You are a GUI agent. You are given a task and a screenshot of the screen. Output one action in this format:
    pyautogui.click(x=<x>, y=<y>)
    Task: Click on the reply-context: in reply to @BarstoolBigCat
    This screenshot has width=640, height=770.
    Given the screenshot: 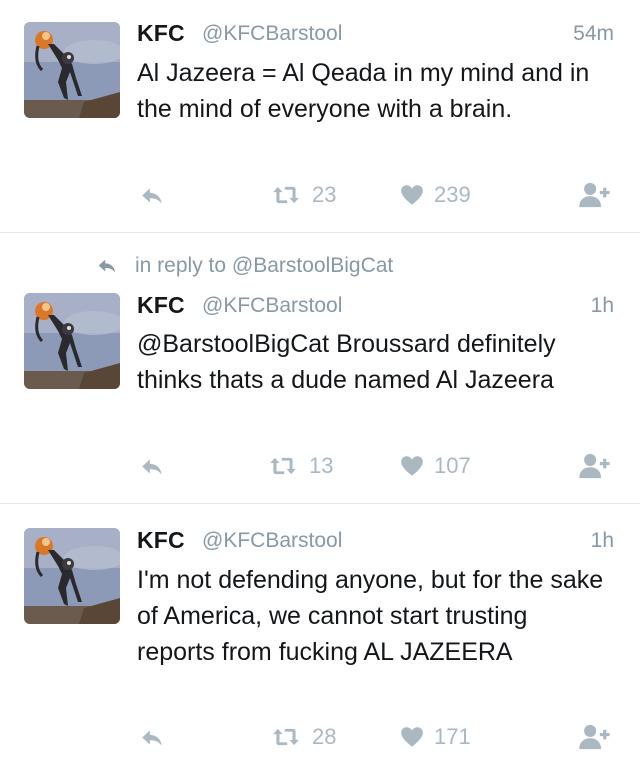 What is the action you would take?
    pyautogui.click(x=243, y=266)
    